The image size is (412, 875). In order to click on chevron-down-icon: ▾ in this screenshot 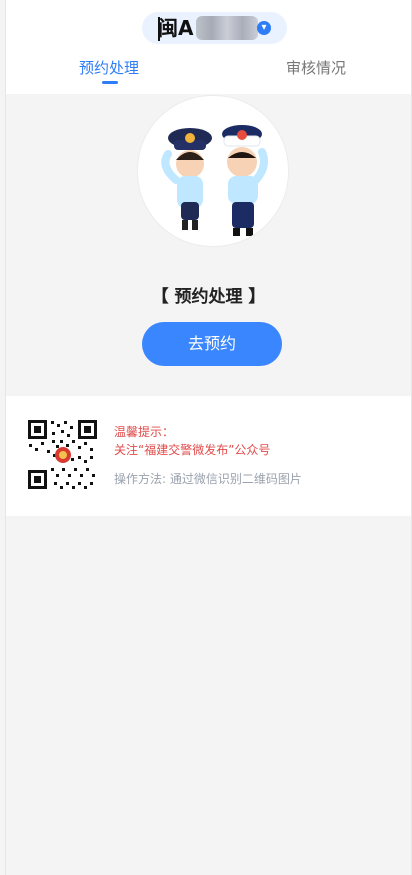, I will do `click(264, 28)`.